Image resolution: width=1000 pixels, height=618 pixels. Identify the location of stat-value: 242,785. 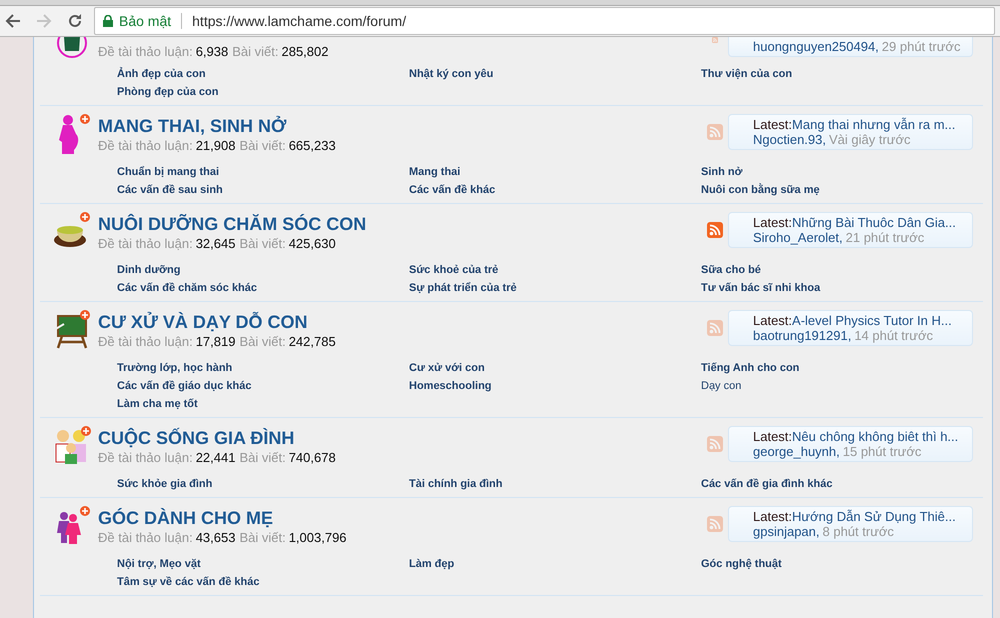
(312, 341).